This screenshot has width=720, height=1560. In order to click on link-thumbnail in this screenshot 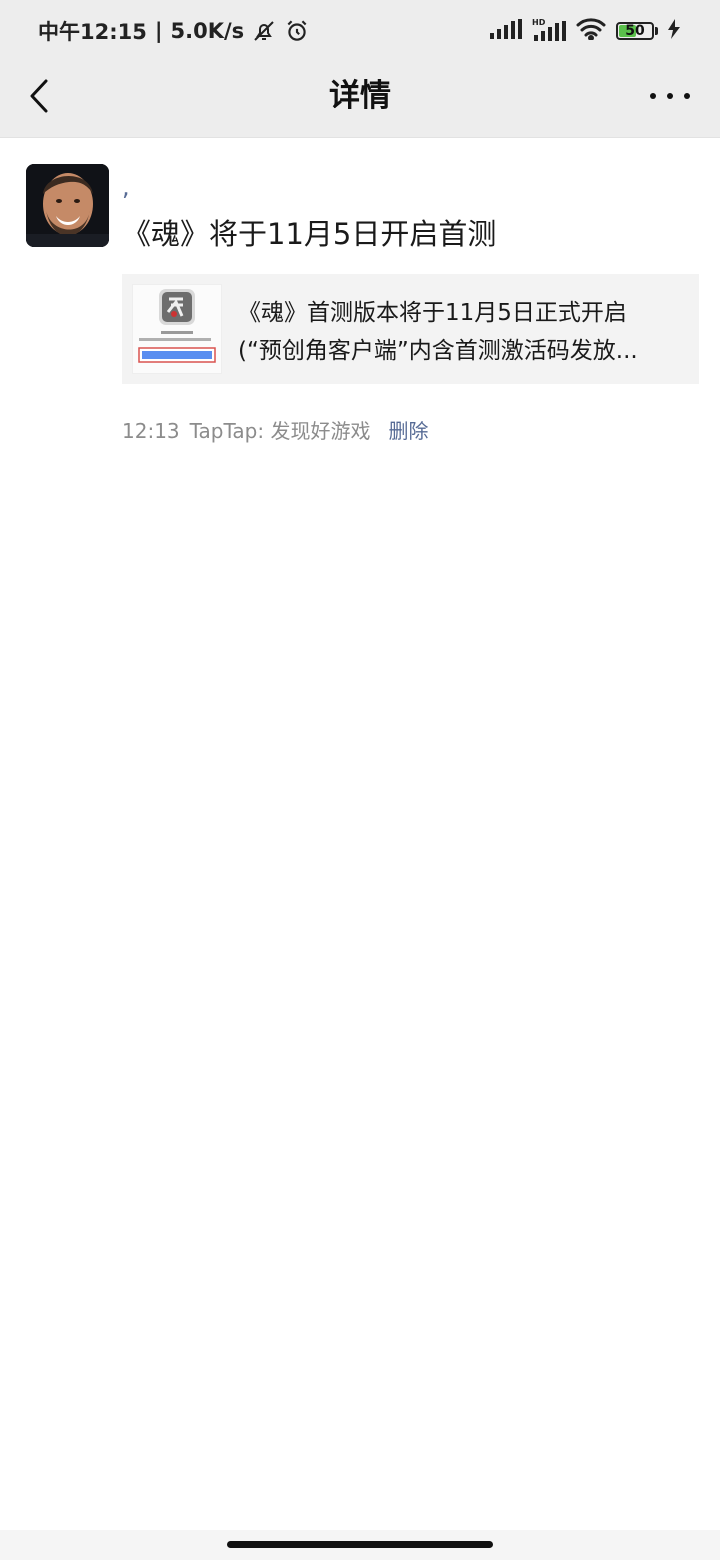, I will do `click(177, 329)`.